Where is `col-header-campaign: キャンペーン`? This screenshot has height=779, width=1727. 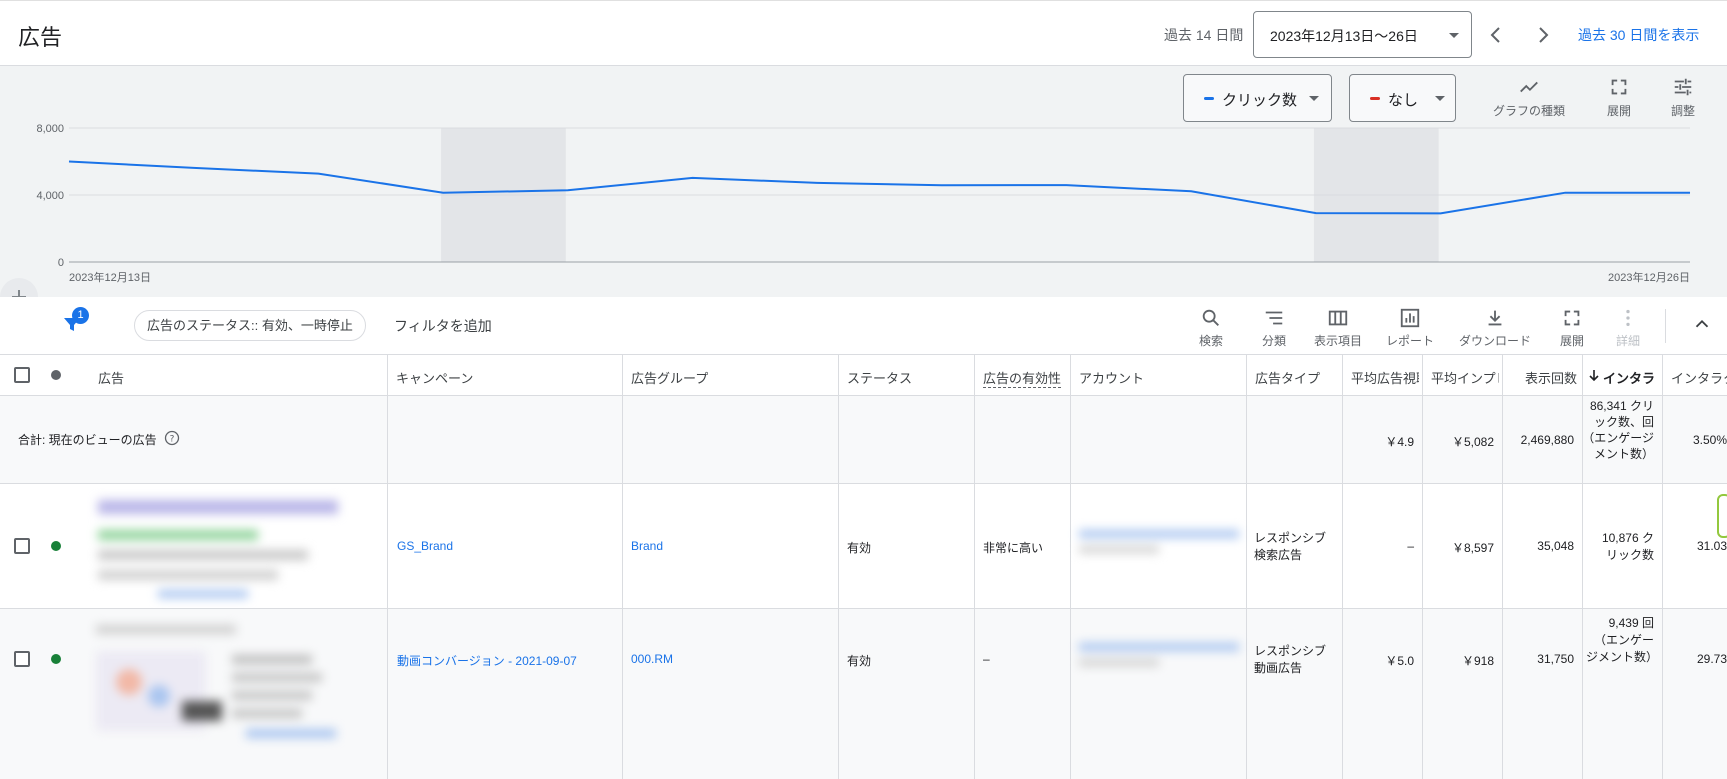 col-header-campaign: キャンペーン is located at coordinates (434, 377).